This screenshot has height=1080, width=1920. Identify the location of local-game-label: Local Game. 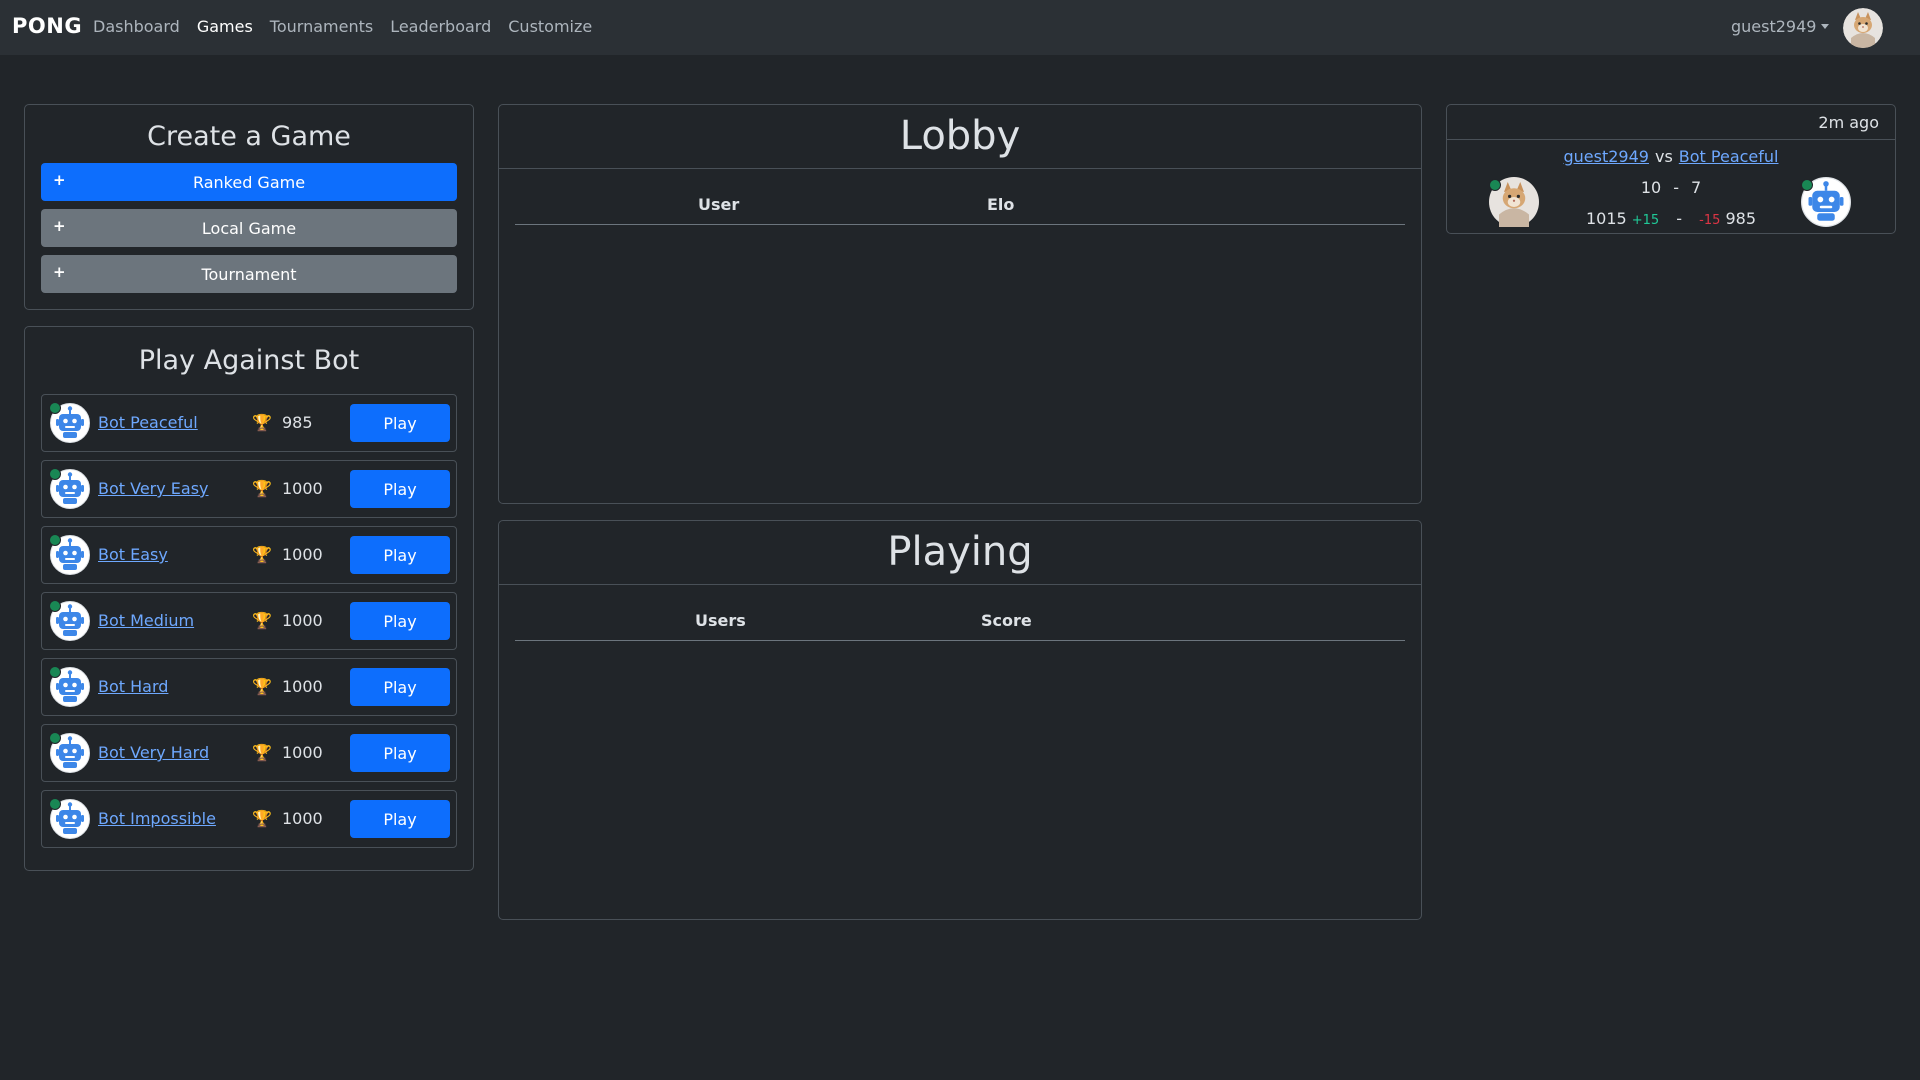
(249, 228).